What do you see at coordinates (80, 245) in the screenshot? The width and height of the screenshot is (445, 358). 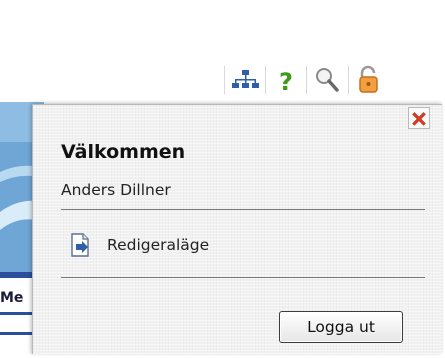 I see `edit-document-icon` at bounding box center [80, 245].